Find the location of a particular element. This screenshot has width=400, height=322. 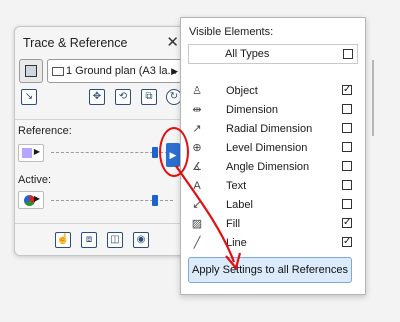

level-dimension-checkbox is located at coordinates (347, 147).